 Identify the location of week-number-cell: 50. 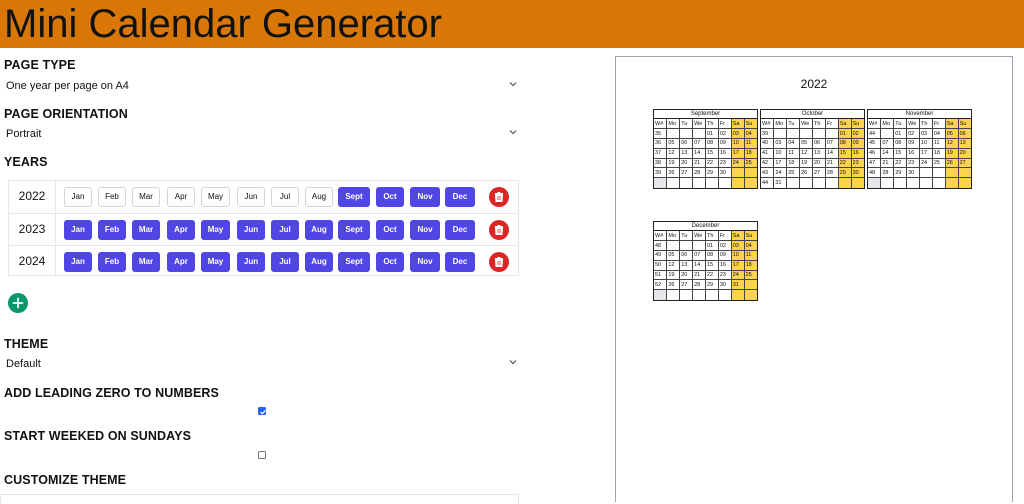
(661, 265).